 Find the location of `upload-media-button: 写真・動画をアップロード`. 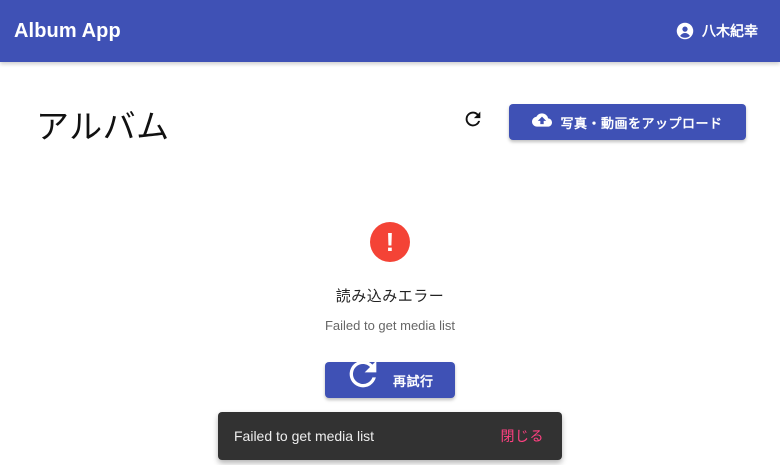

upload-media-button: 写真・動画をアップロード is located at coordinates (627, 122).